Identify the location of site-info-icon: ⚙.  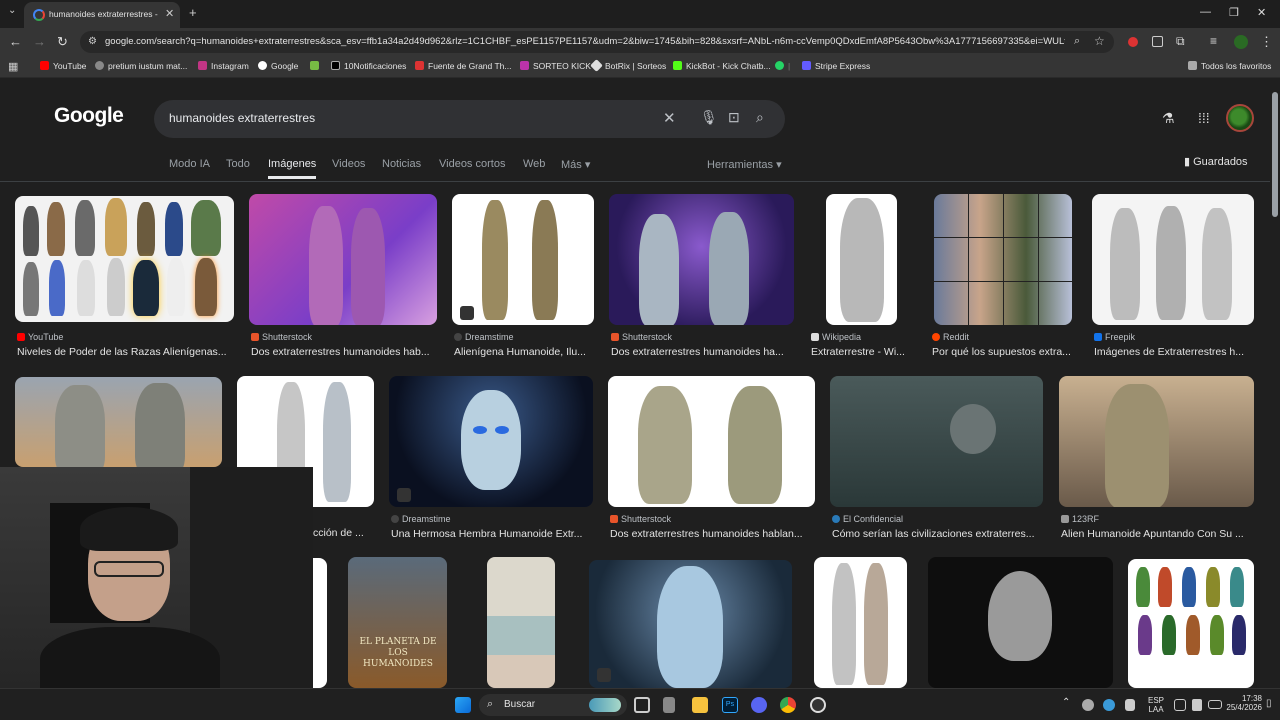
(92, 41).